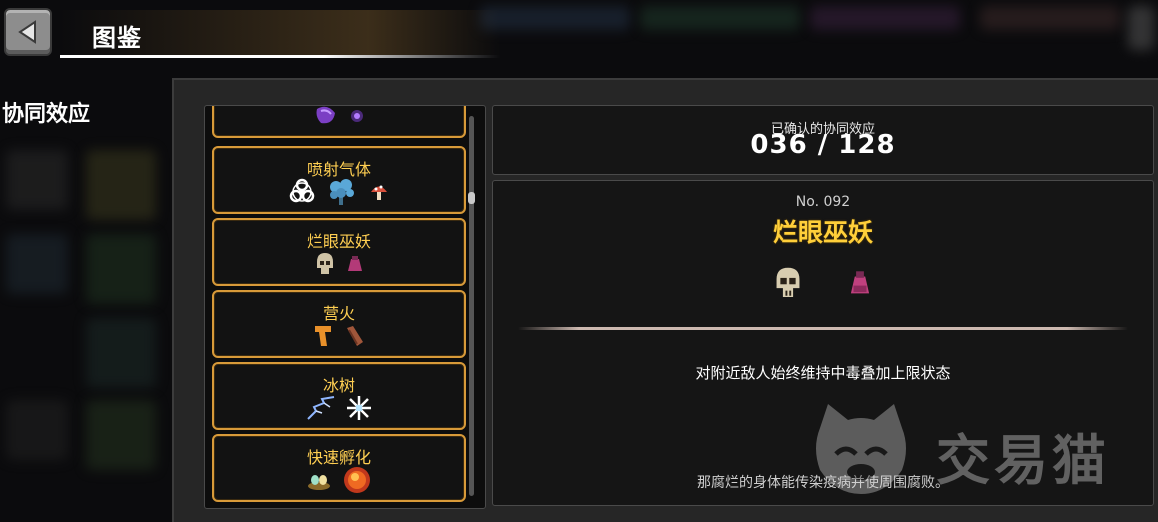 The image size is (1158, 522). I want to click on synergy-name: 烂眼巫妖, so click(822, 232).